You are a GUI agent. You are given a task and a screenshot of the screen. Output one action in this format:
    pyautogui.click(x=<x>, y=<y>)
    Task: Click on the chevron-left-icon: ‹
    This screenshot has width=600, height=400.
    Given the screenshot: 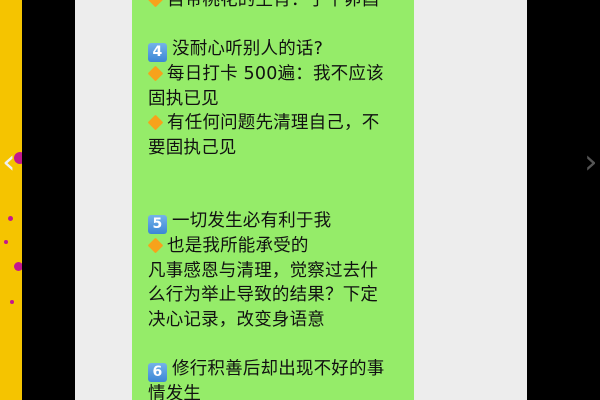 What is the action you would take?
    pyautogui.click(x=9, y=162)
    